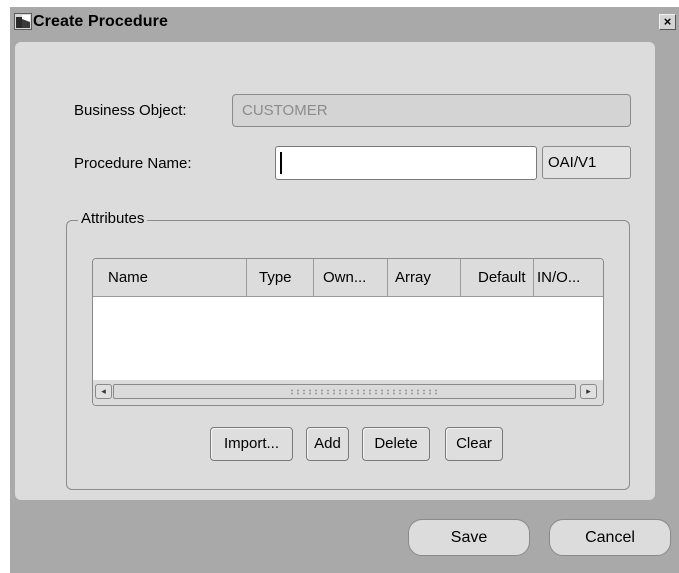  I want to click on column-header-default: Default, so click(497, 277).